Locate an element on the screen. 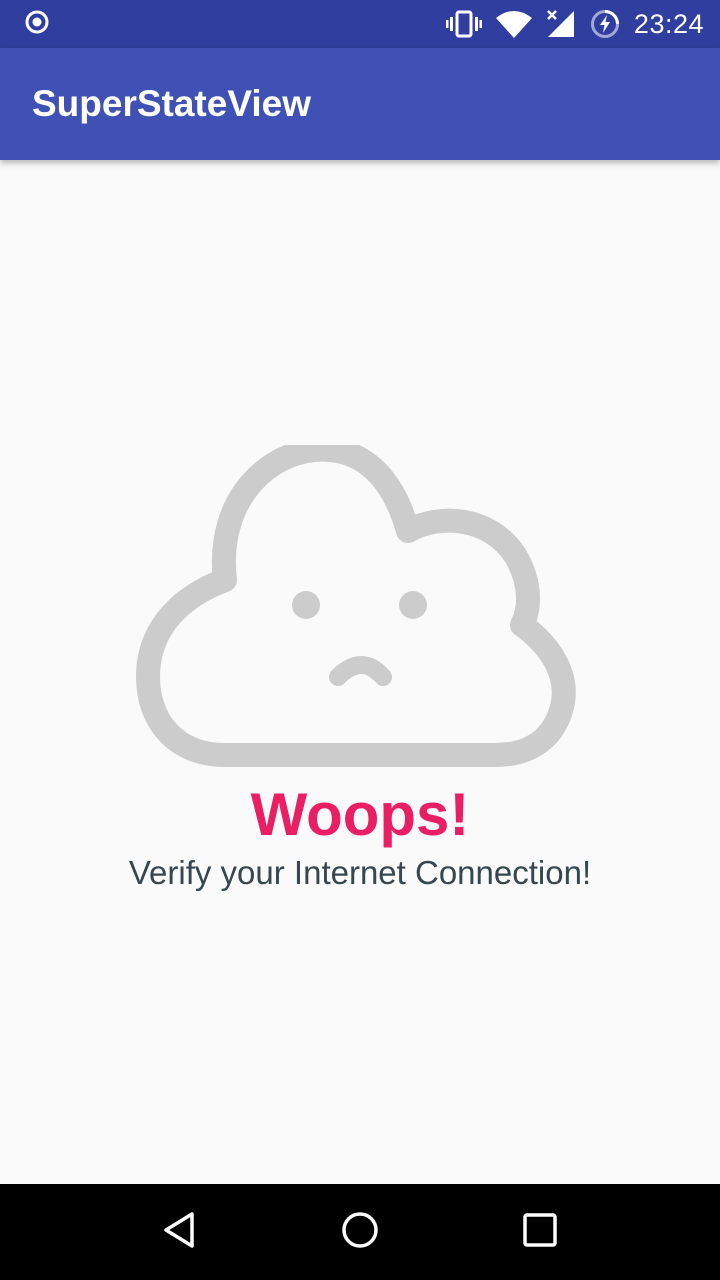 The width and height of the screenshot is (720, 1280). recents-button is located at coordinates (540, 1232).